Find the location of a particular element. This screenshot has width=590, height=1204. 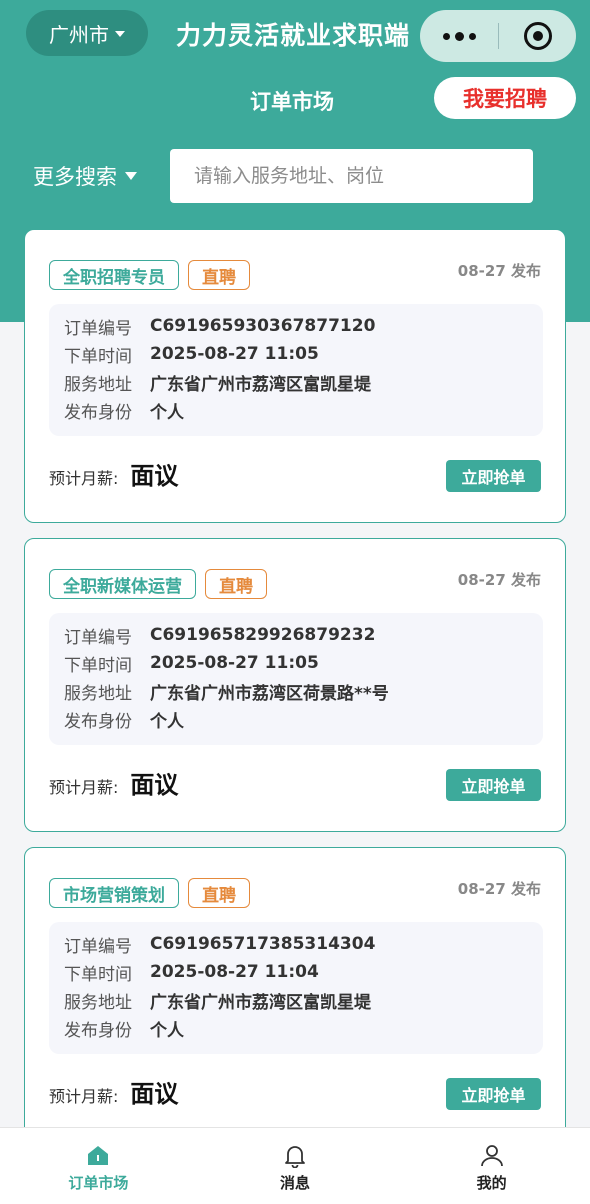

tab-order-market: 订单市场 is located at coordinates (98, 1166).